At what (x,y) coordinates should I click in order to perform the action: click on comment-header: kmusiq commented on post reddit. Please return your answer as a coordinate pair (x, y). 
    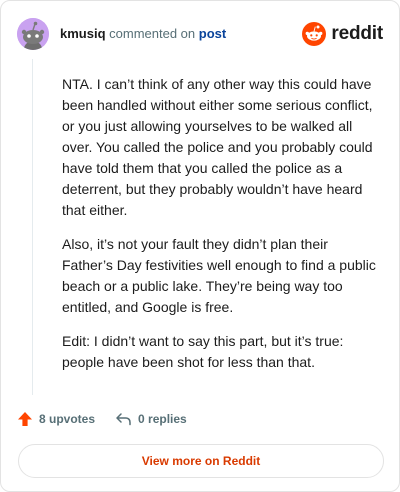
    Looking at the image, I should click on (200, 34).